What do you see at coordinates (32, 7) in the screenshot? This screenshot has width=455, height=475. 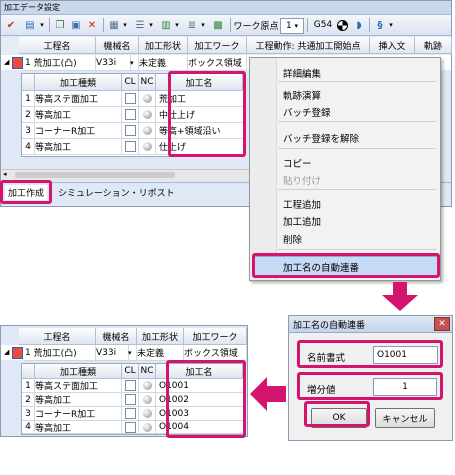 I see `window-title: 加工データ設定` at bounding box center [32, 7].